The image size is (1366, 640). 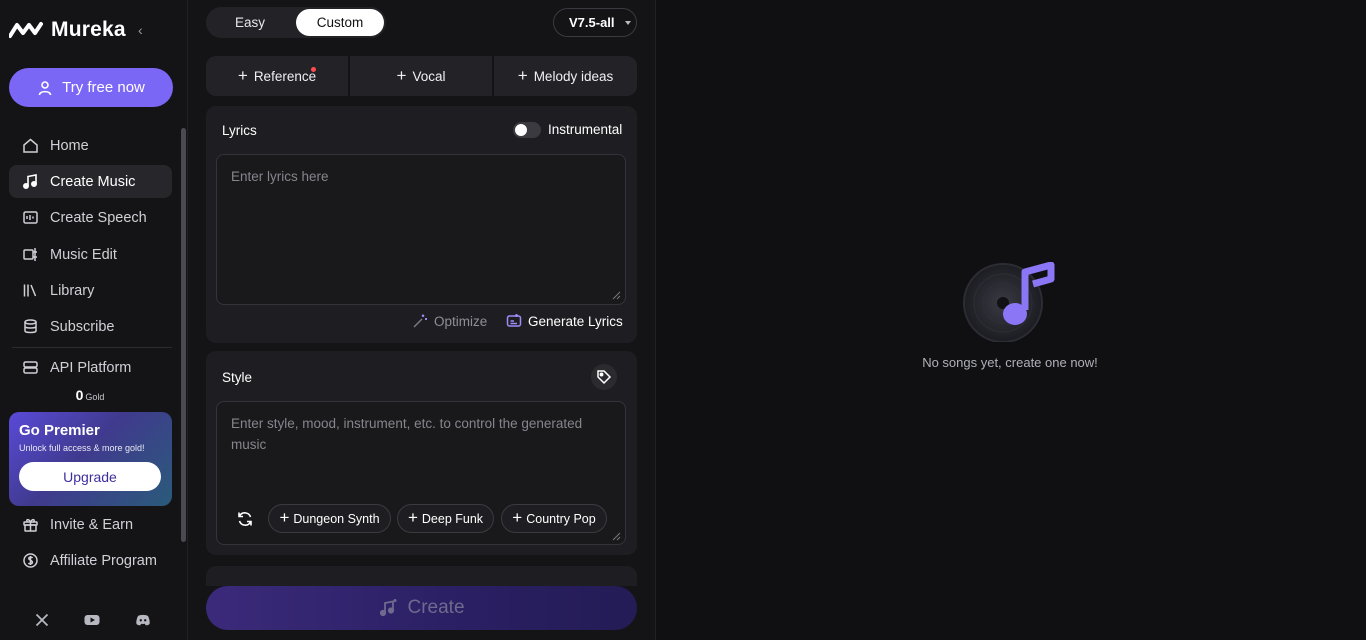 I want to click on chevron-down-icon, so click(x=627, y=22).